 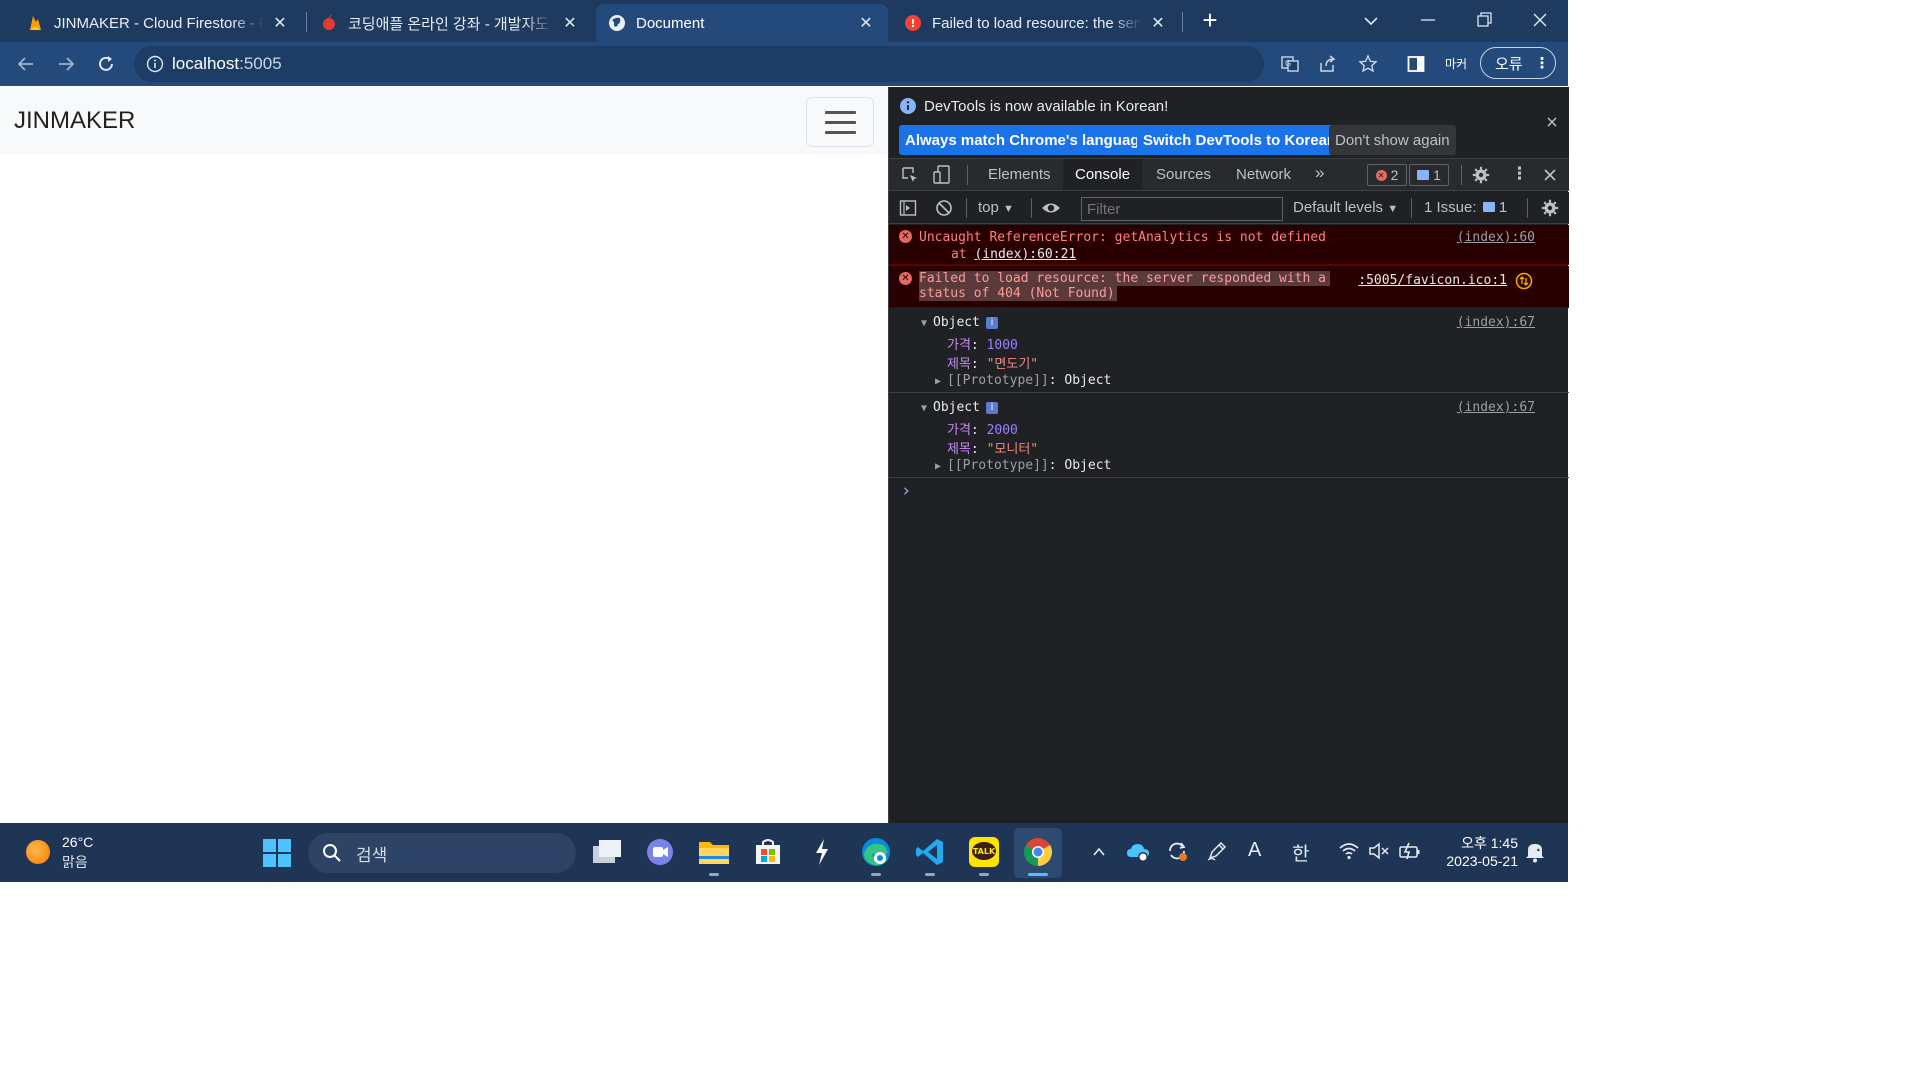 I want to click on console-filter-input, so click(x=1182, y=209).